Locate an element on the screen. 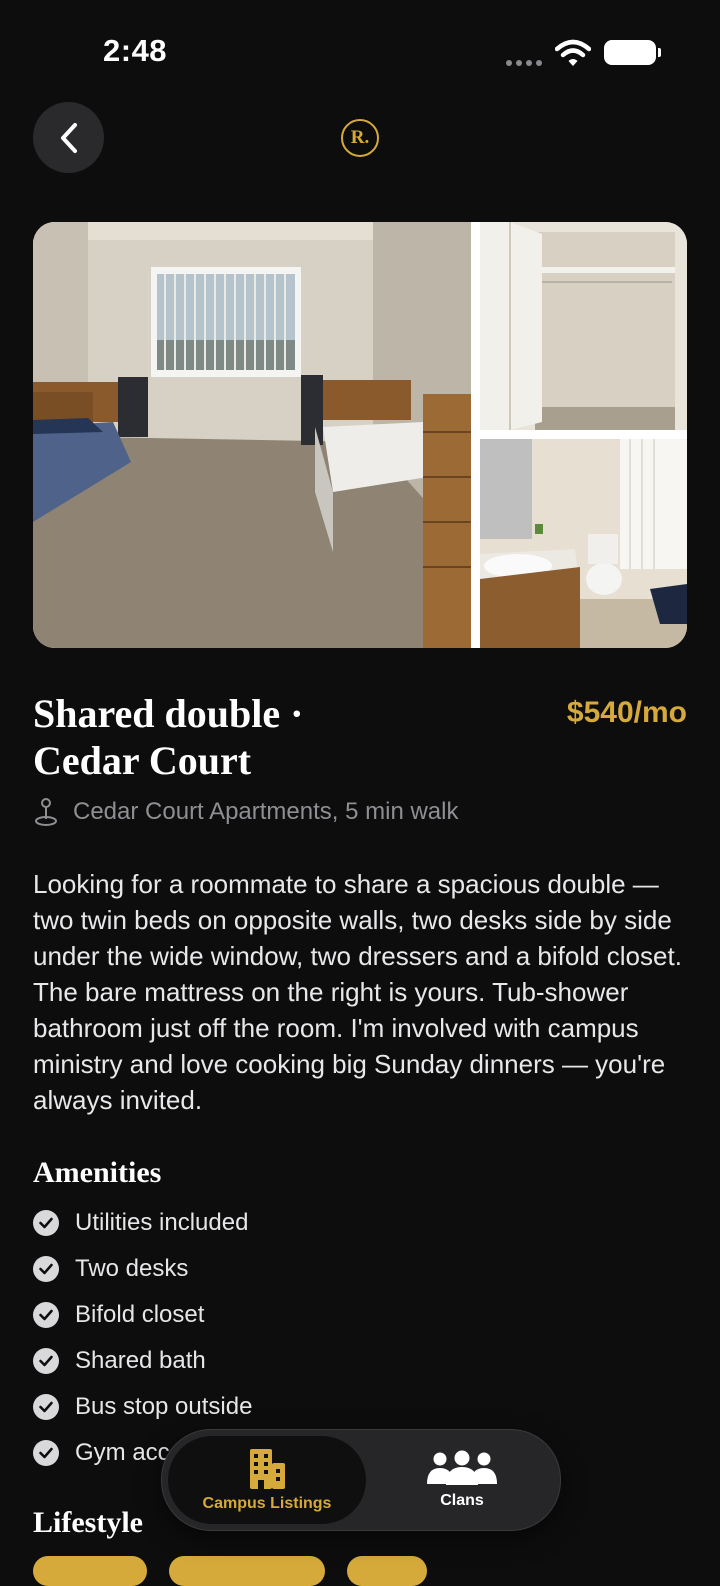 The height and width of the screenshot is (1586, 720). cellular-signal-icon is located at coordinates (524, 63).